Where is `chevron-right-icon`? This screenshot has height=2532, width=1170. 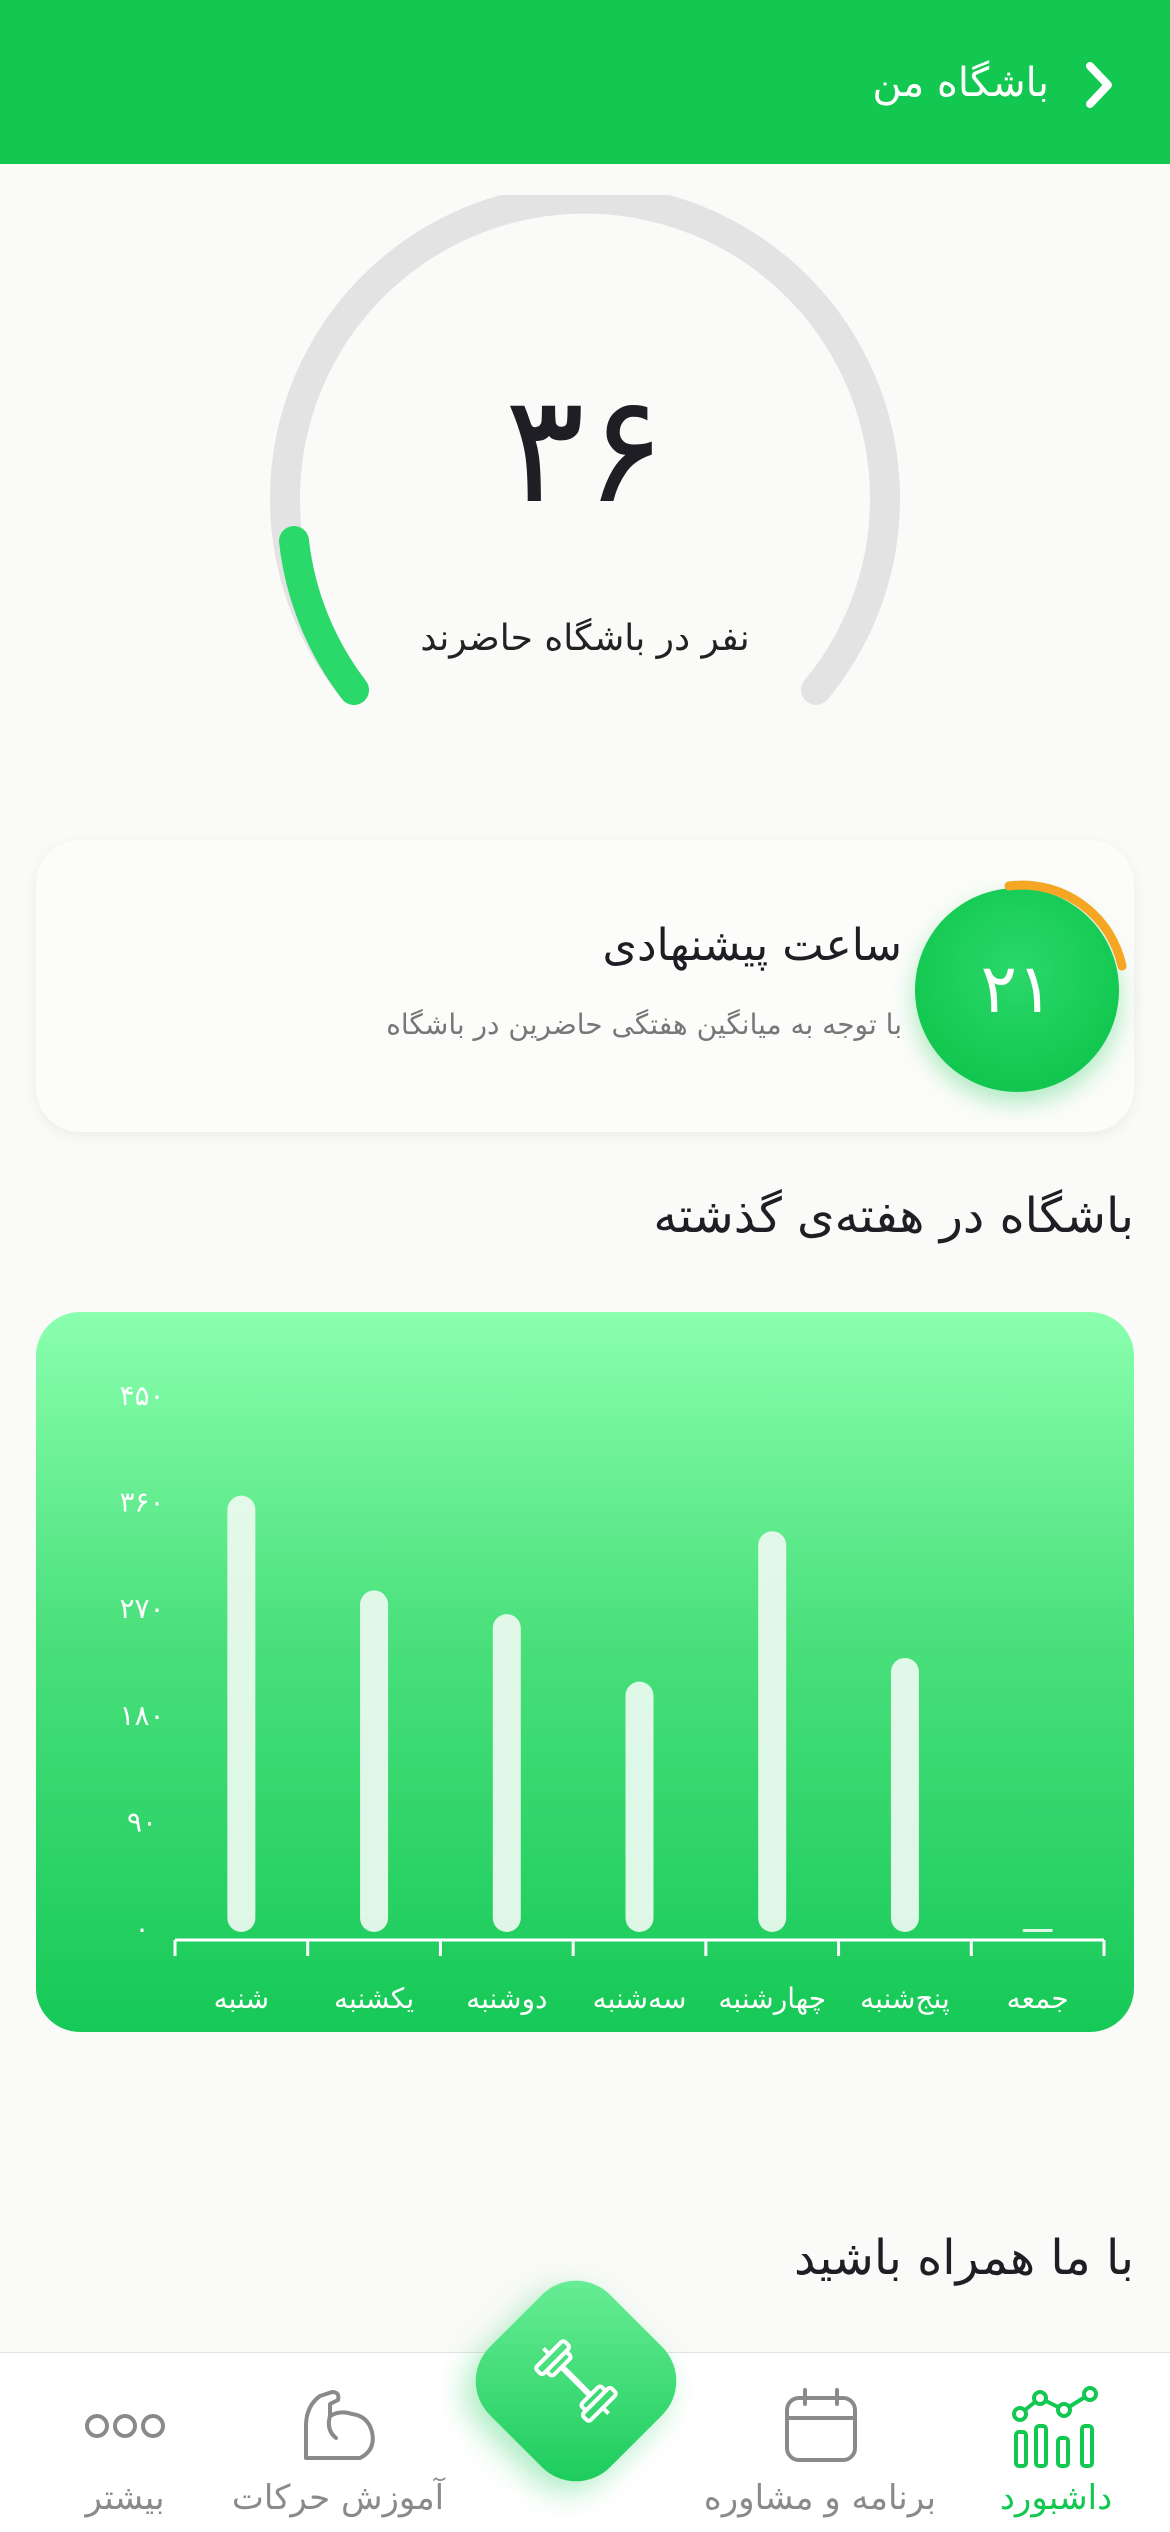 chevron-right-icon is located at coordinates (1099, 85).